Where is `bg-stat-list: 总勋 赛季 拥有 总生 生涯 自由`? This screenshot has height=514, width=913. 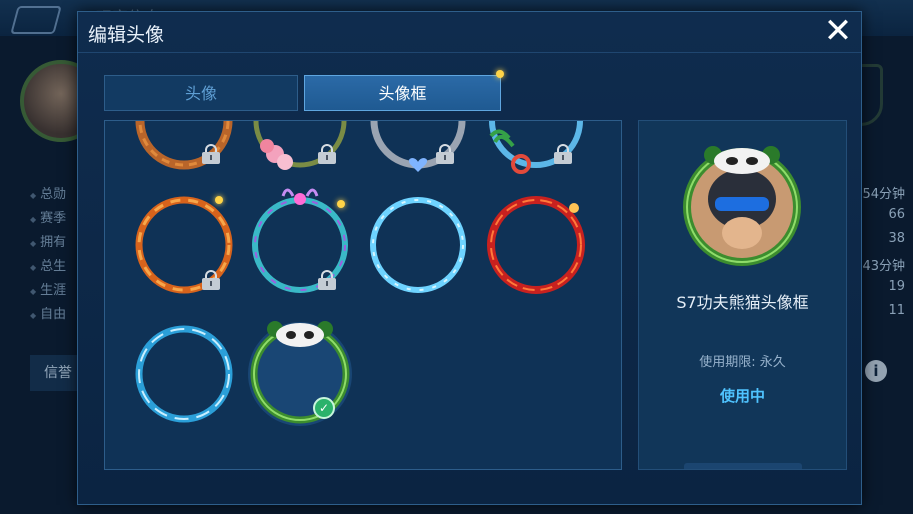
bg-stat-list: 总勋 赛季 拥有 总生 生涯 自由 is located at coordinates (50, 255).